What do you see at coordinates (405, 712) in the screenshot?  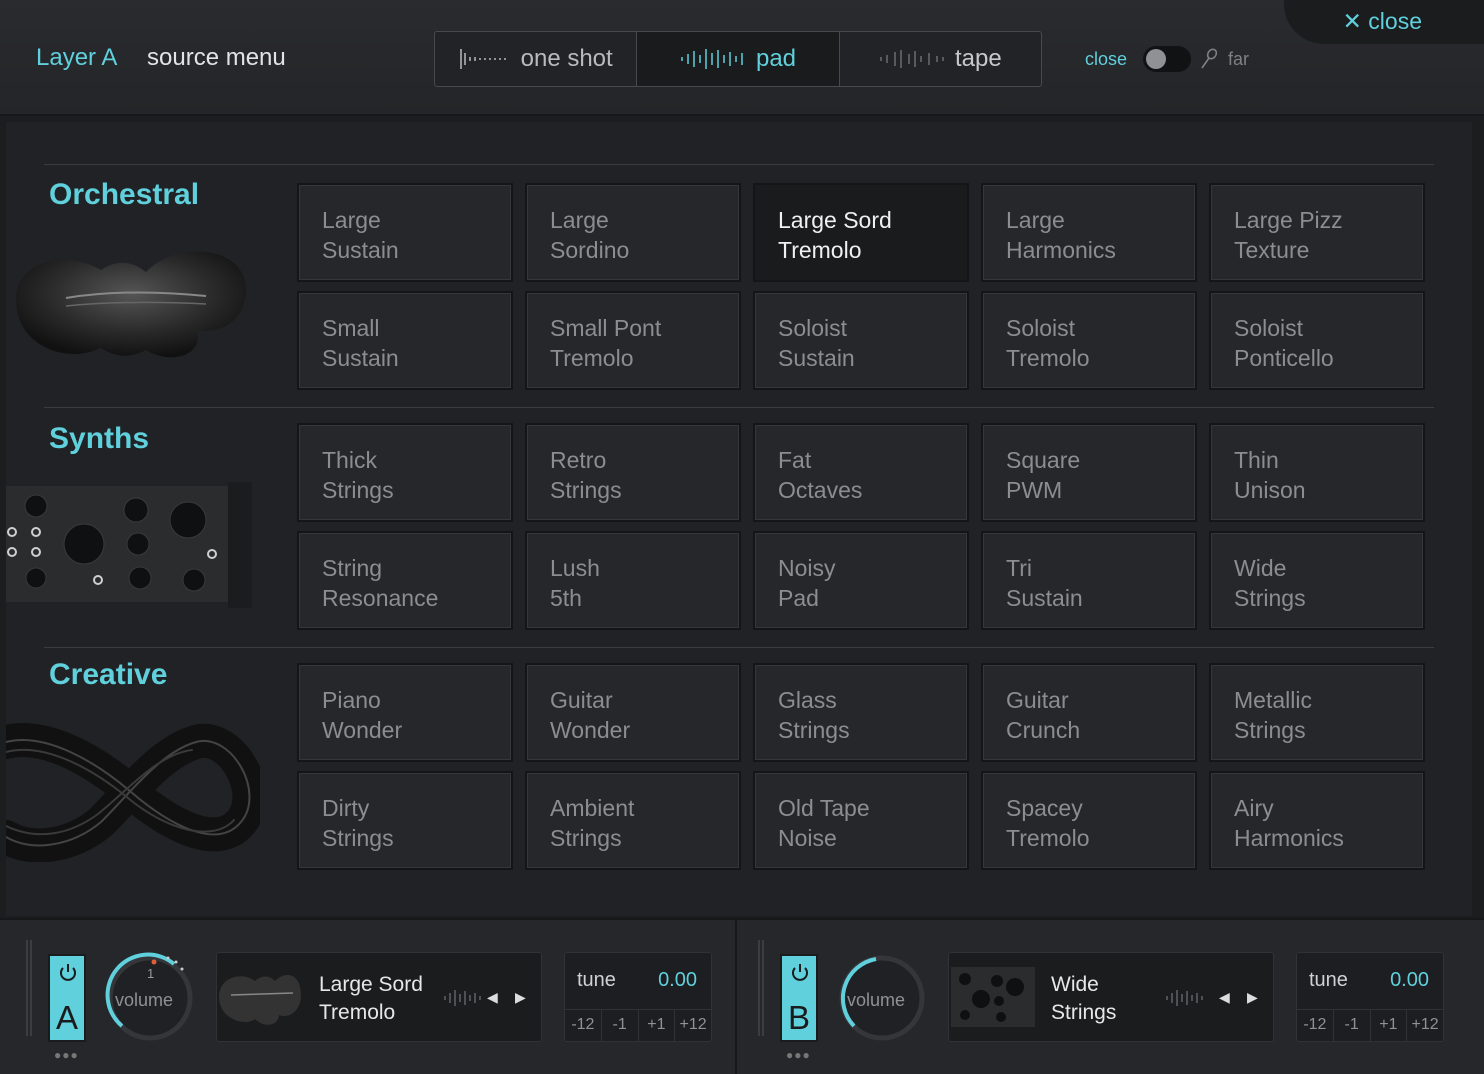 I see `source-tile: Piano Wonder` at bounding box center [405, 712].